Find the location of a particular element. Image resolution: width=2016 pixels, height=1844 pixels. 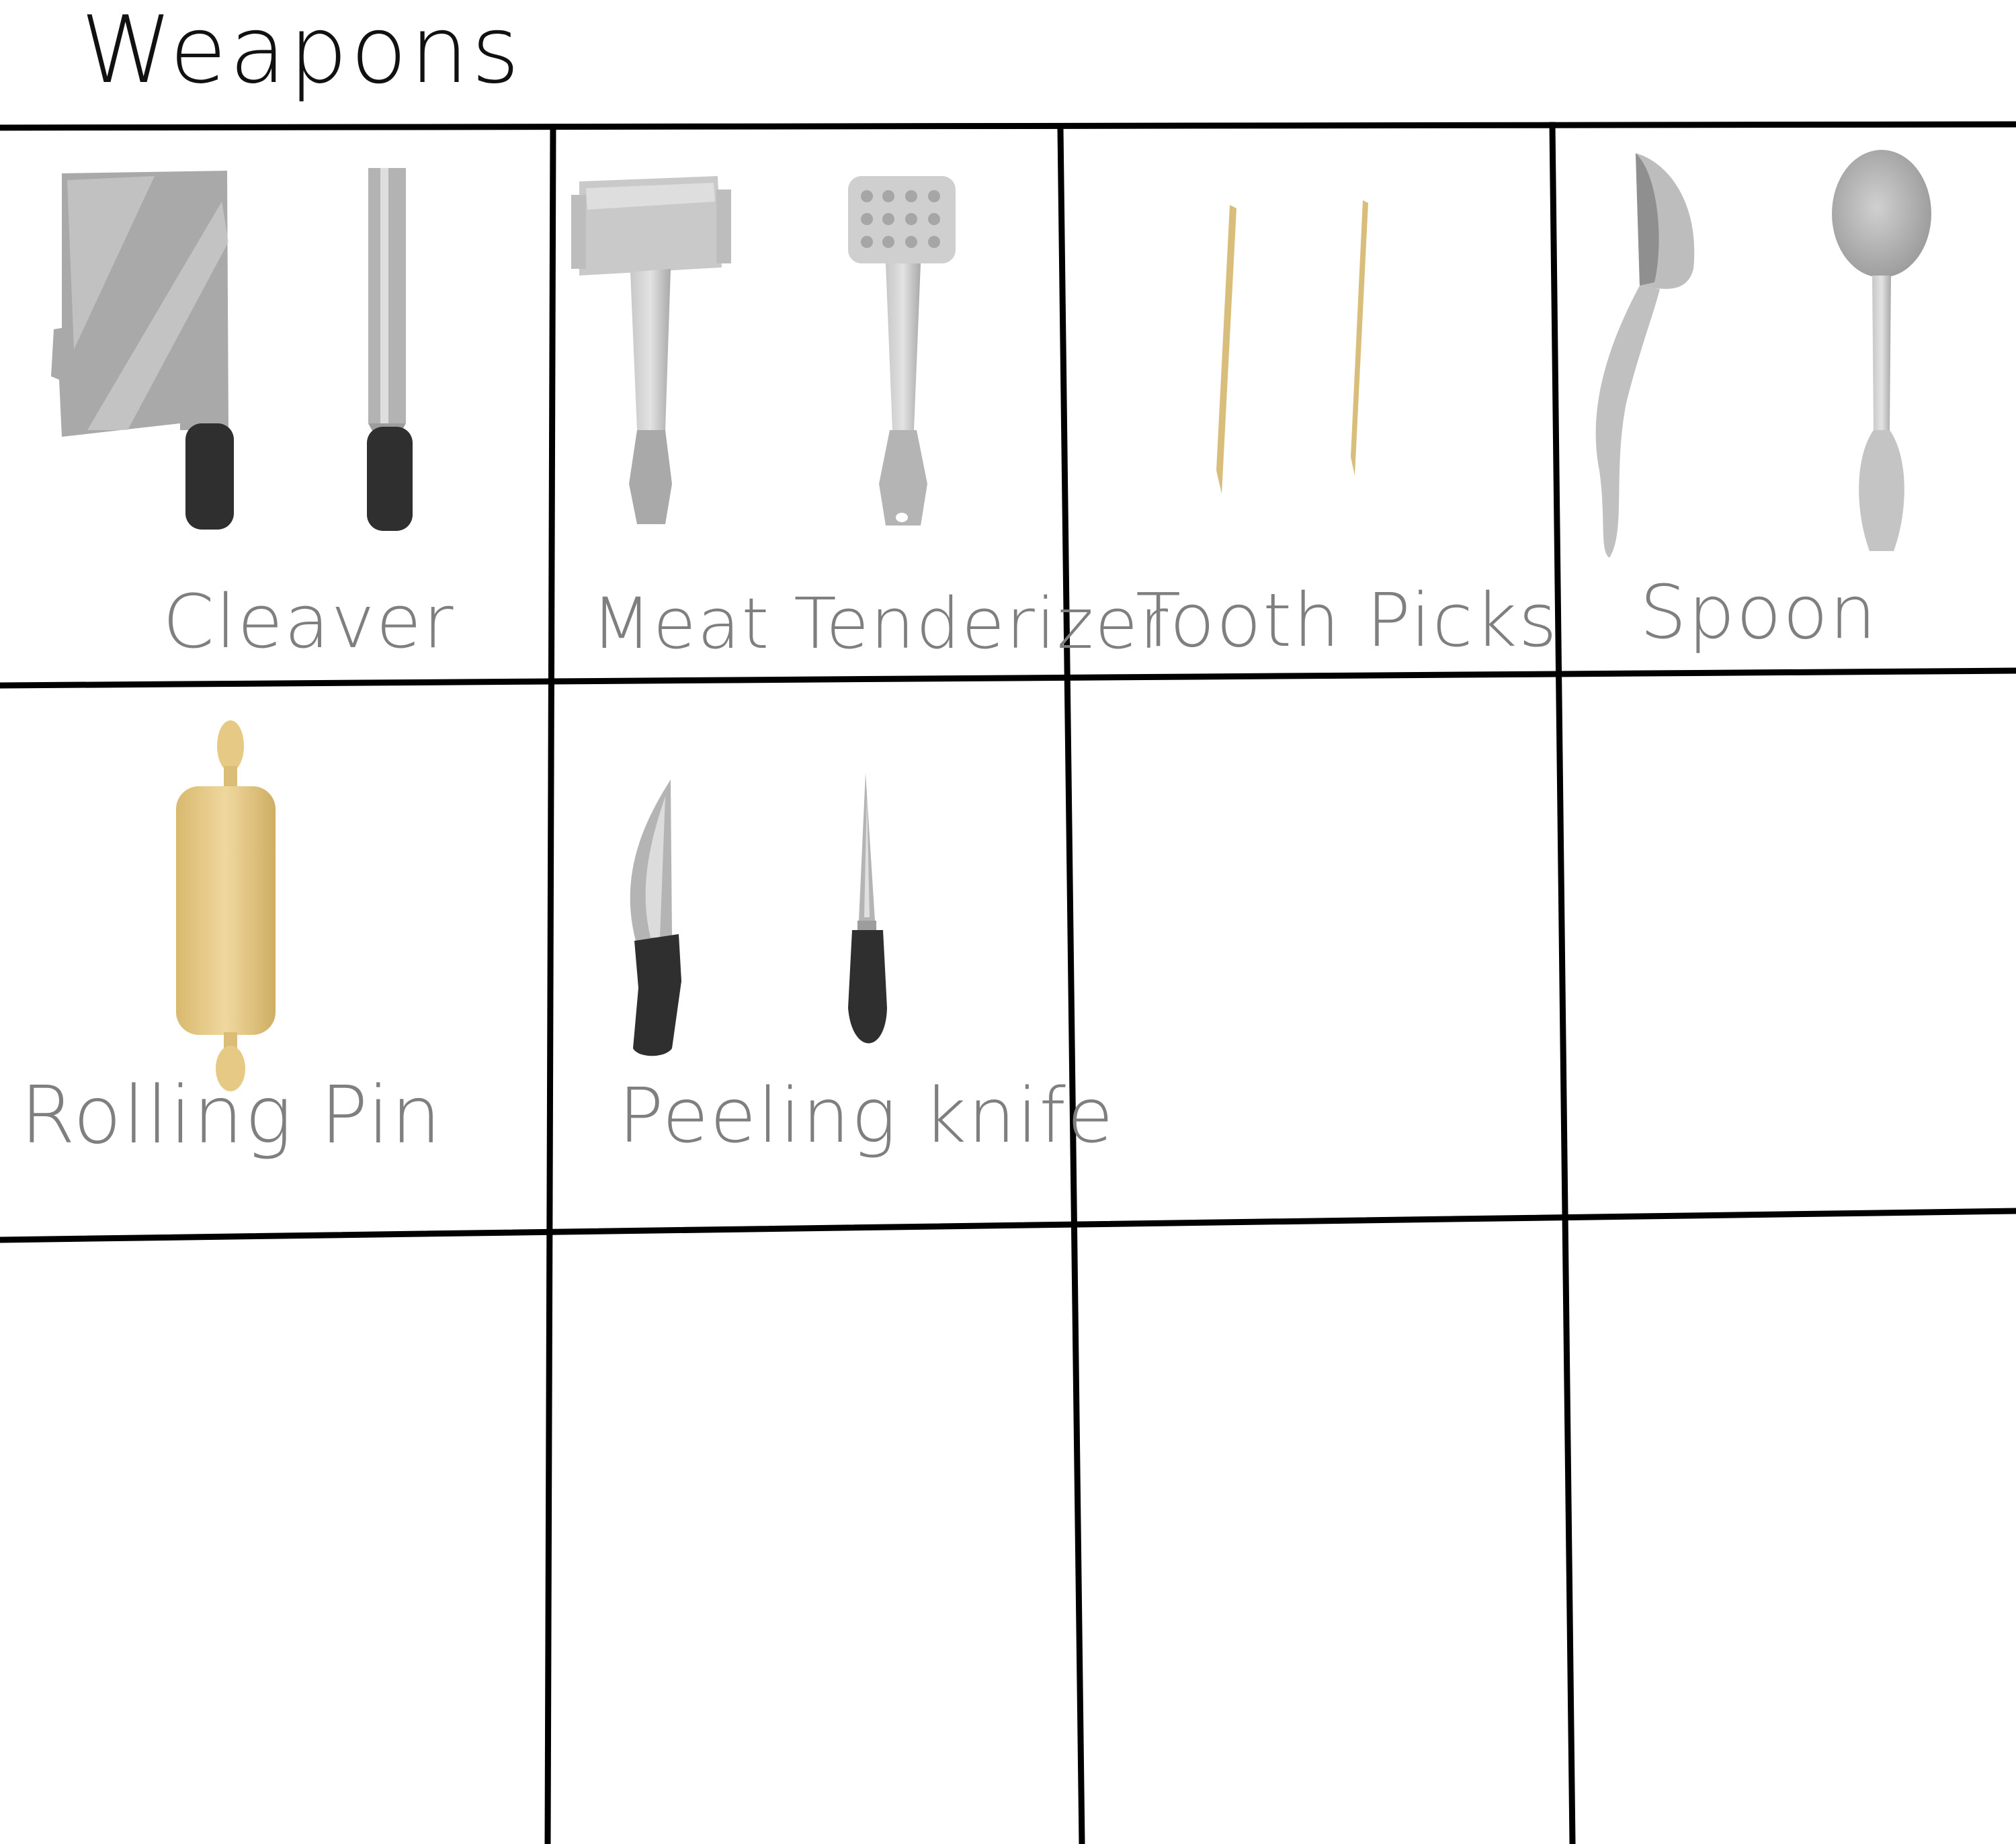

cleaver-front-icon is located at coordinates (143, 350).